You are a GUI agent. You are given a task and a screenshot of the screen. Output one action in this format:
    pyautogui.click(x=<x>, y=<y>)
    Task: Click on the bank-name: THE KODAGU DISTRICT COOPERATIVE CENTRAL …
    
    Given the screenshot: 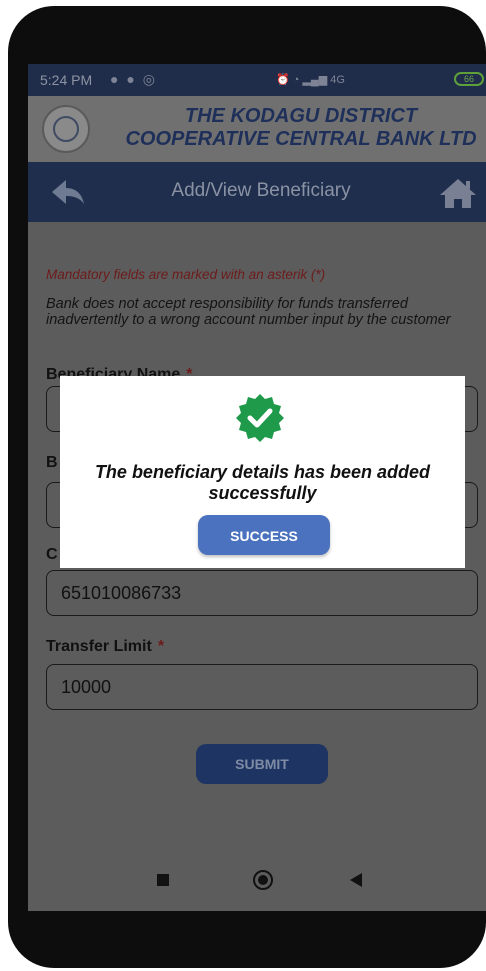 What is the action you would take?
    pyautogui.click(x=297, y=128)
    